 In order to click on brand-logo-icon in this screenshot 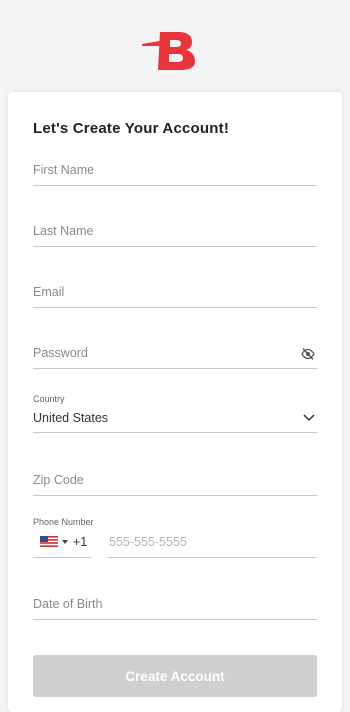, I will do `click(168, 51)`.